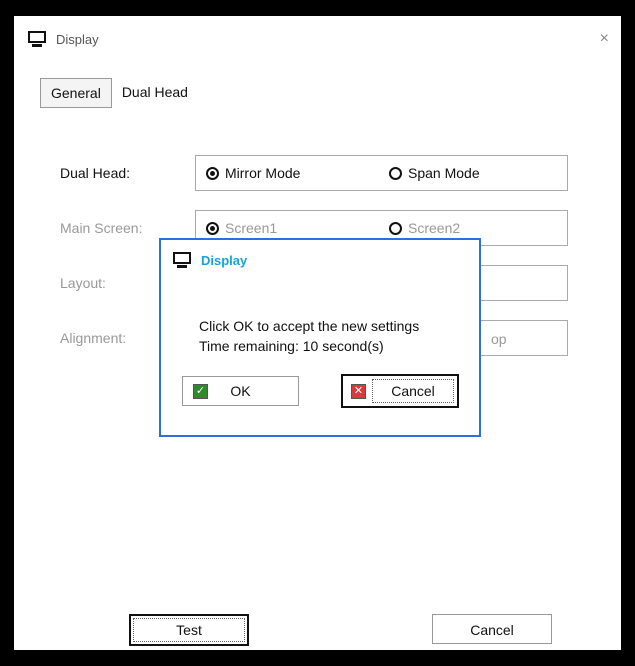 The height and width of the screenshot is (666, 635). What do you see at coordinates (155, 92) in the screenshot?
I see `tab-dual-head: Dual Head` at bounding box center [155, 92].